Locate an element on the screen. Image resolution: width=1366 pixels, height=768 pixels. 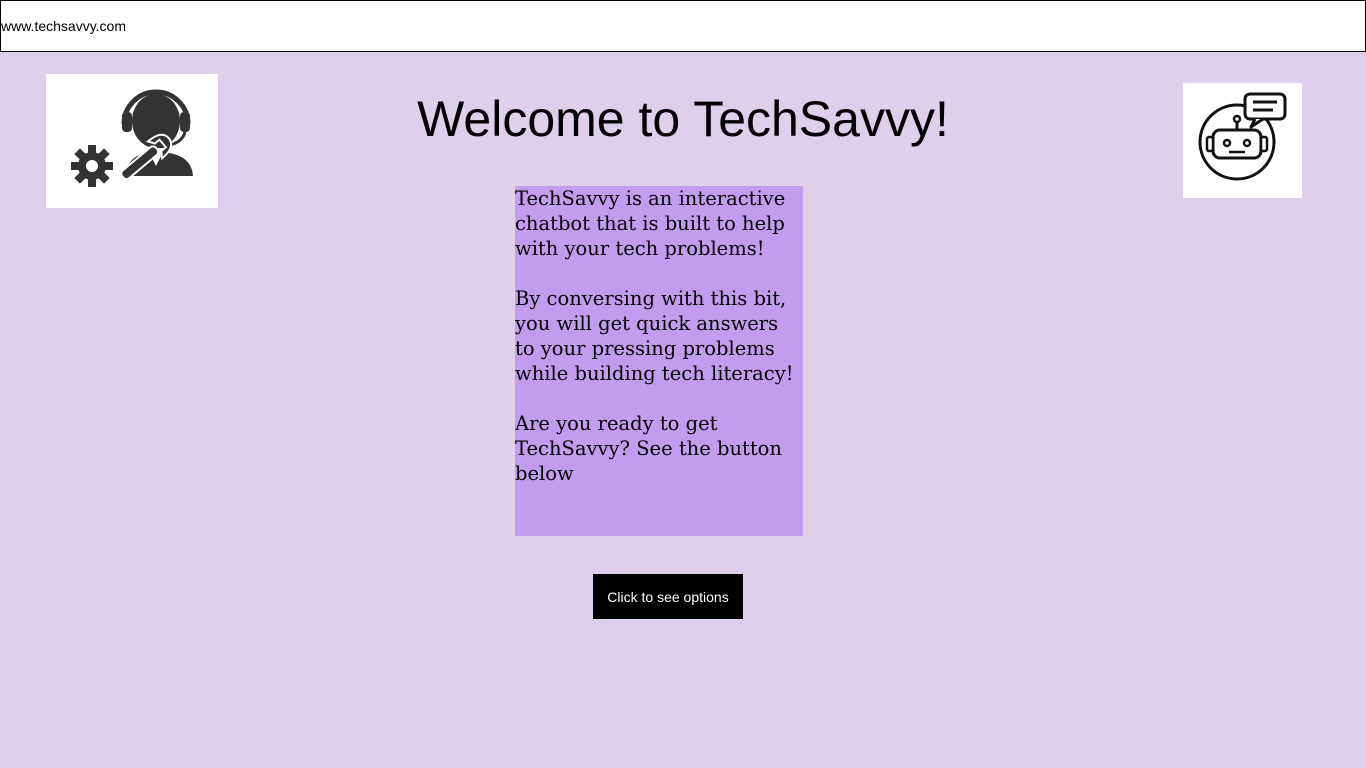
chatbot-robot-icon is located at coordinates (1242, 136).